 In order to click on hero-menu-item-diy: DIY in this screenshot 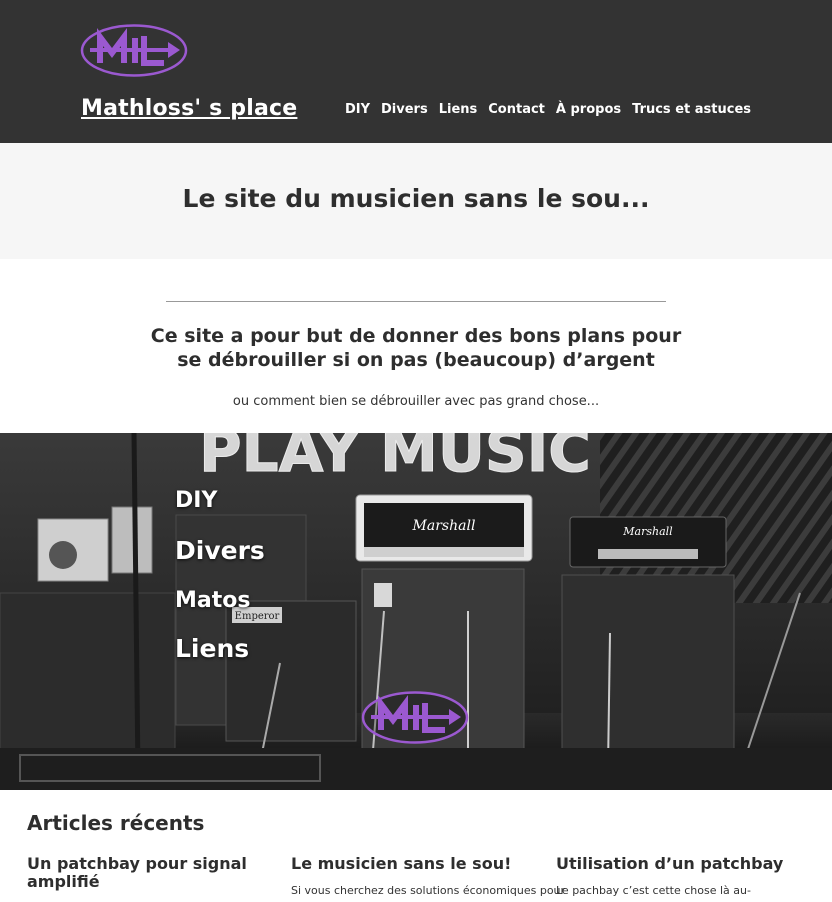, I will do `click(196, 500)`.